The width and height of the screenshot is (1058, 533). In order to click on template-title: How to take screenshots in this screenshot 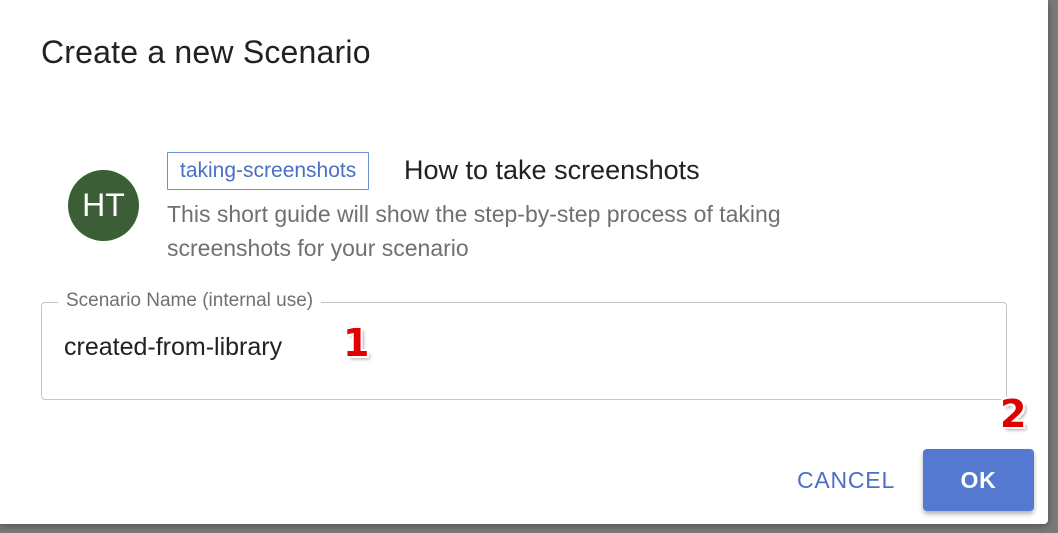, I will do `click(552, 170)`.